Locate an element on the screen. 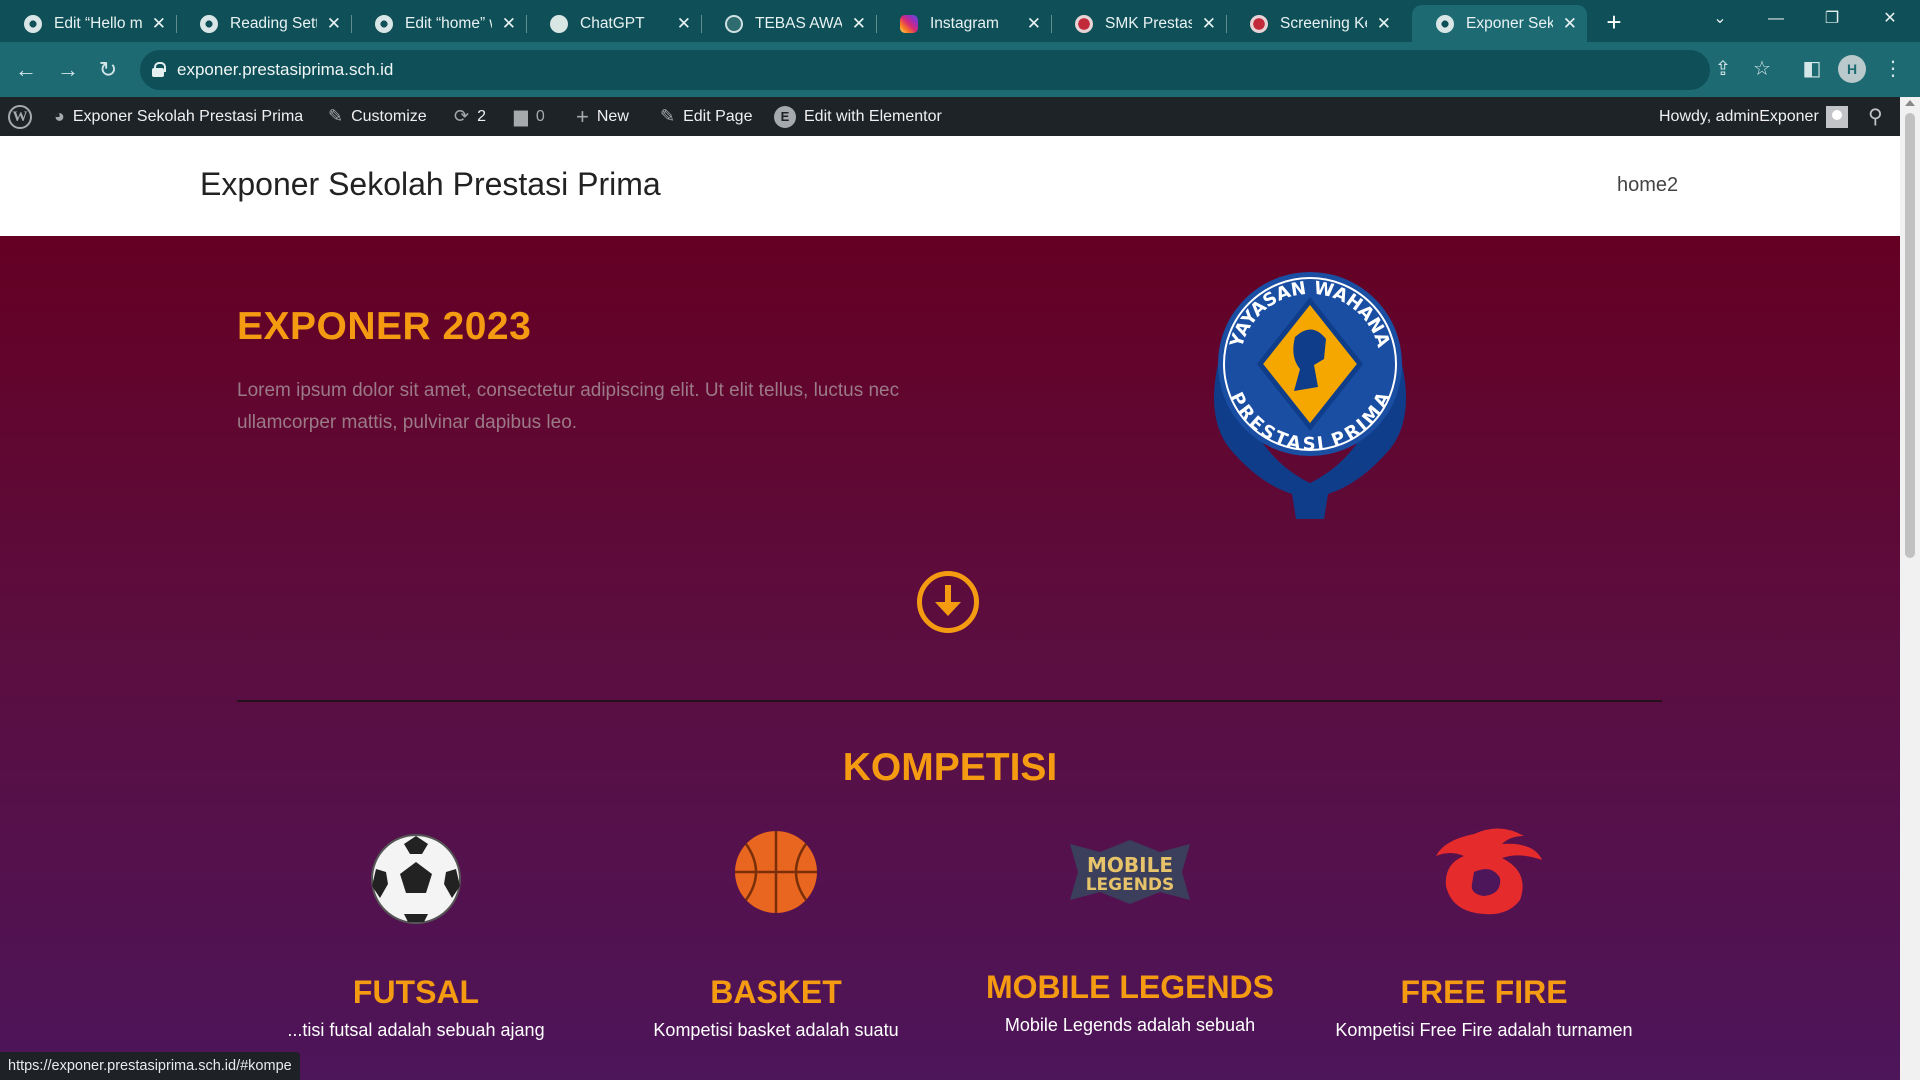 This screenshot has width=1920, height=1080. site-title: Exponer Sekolah Prestasi Prima is located at coordinates (430, 184).